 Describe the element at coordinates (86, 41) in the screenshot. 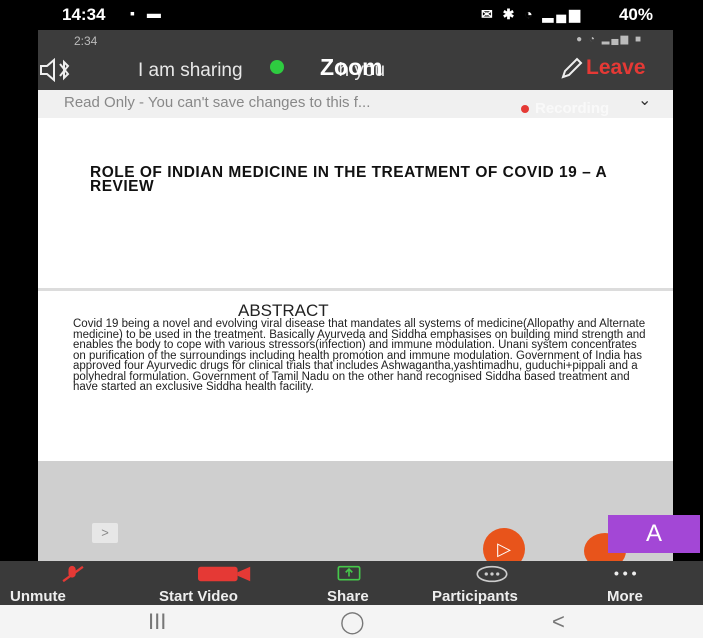

I see `inner-status-time: 2:34` at that location.